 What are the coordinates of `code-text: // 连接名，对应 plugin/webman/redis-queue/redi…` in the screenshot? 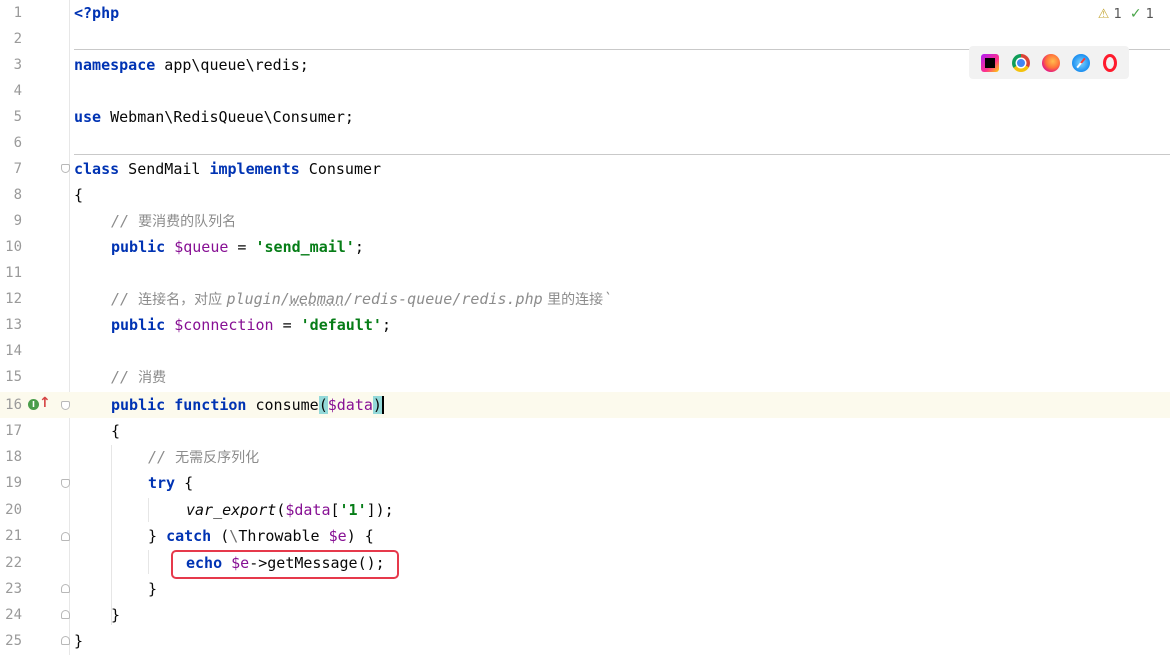 It's located at (361, 299).